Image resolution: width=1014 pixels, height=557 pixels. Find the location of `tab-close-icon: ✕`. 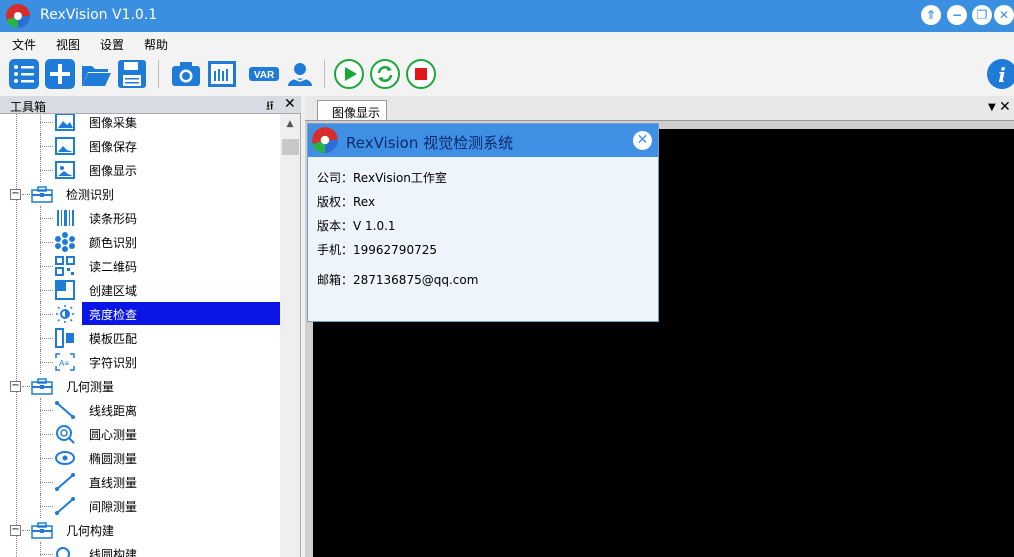

tab-close-icon: ✕ is located at coordinates (1005, 107).